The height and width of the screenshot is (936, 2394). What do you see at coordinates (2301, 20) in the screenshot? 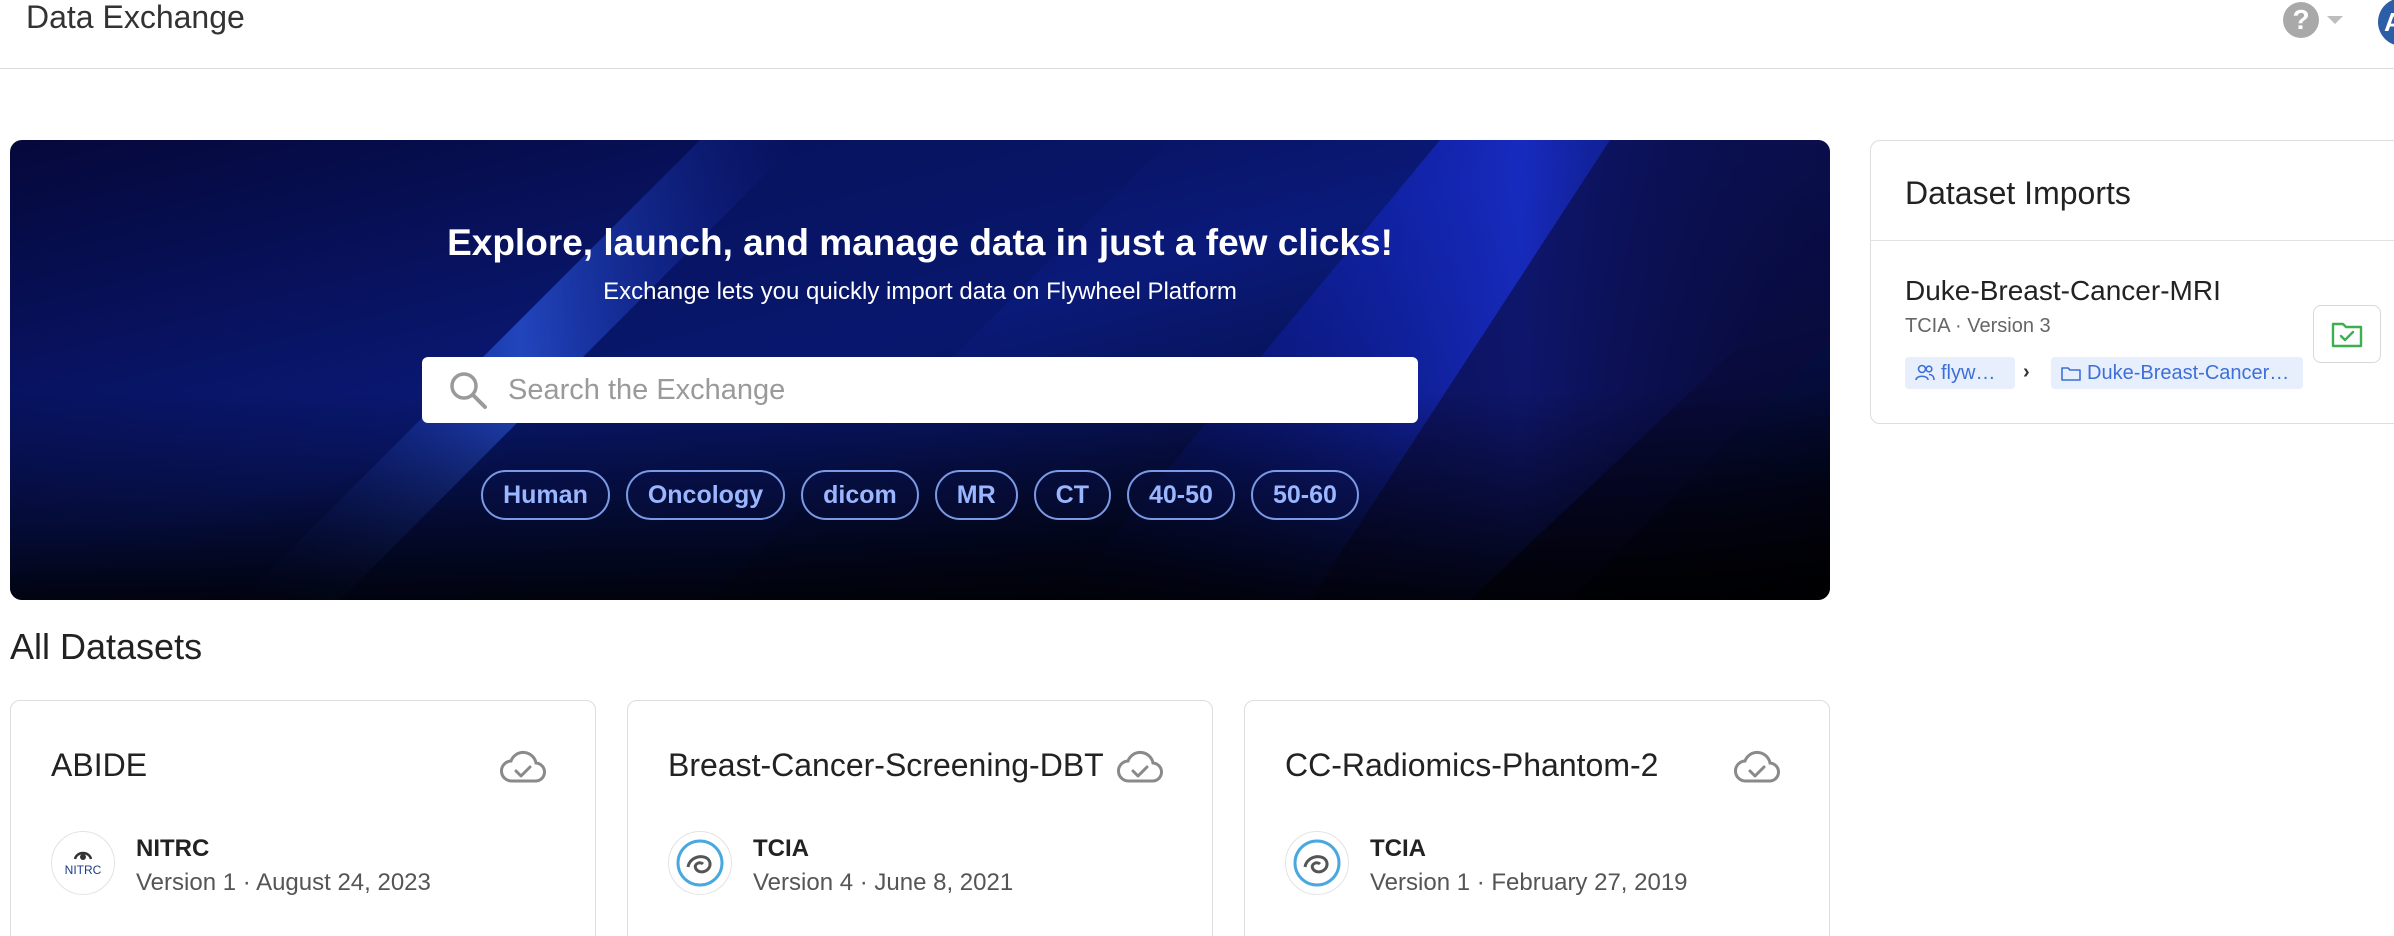
I see `help-icon: ?` at bounding box center [2301, 20].